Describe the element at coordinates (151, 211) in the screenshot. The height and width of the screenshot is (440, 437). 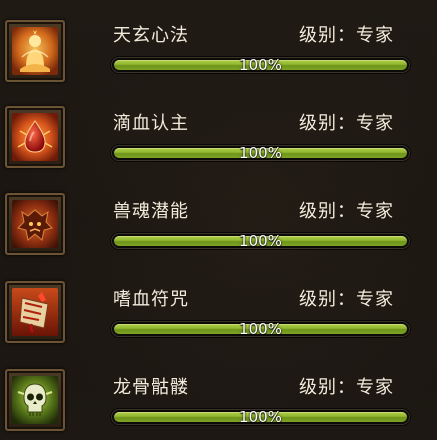
I see `skill-name: 兽魂潜能` at that location.